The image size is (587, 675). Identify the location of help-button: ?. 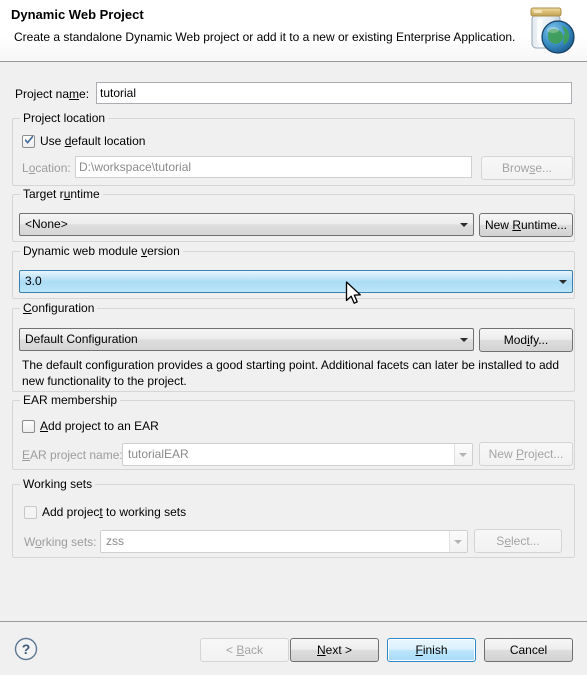
(26, 649).